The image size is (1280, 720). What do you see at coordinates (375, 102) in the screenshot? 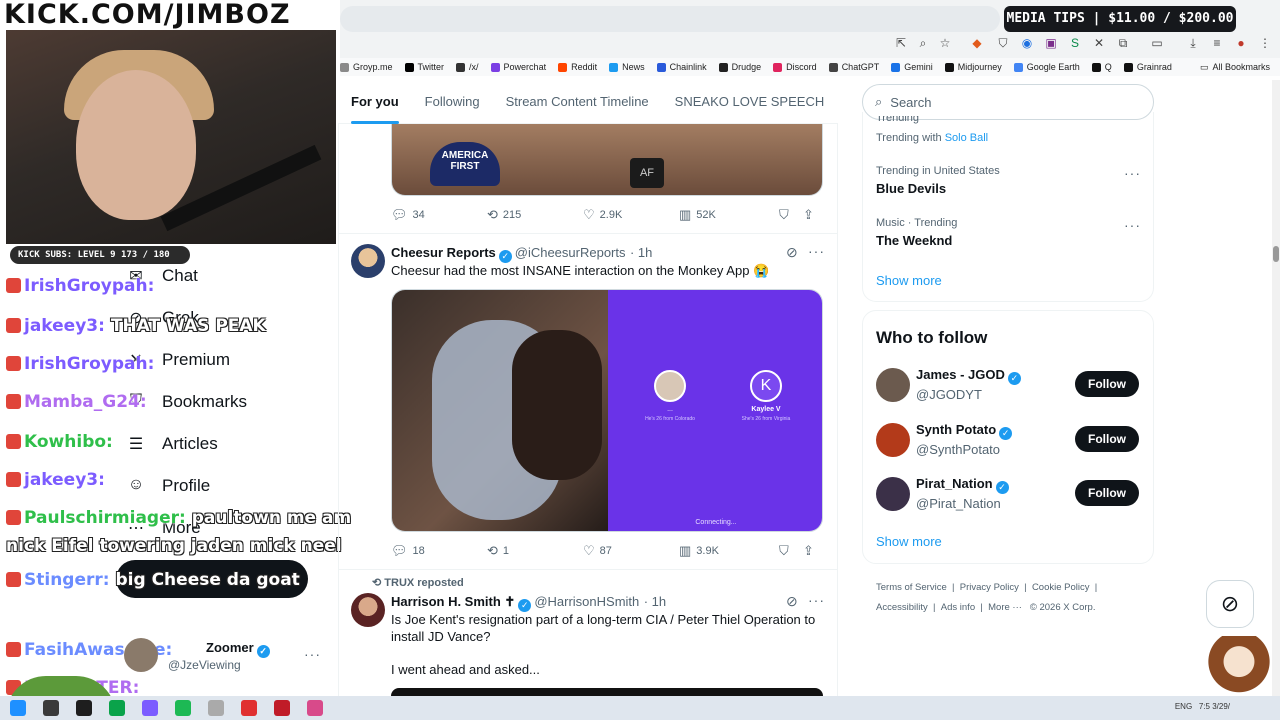
I see `tab-0: For you` at bounding box center [375, 102].